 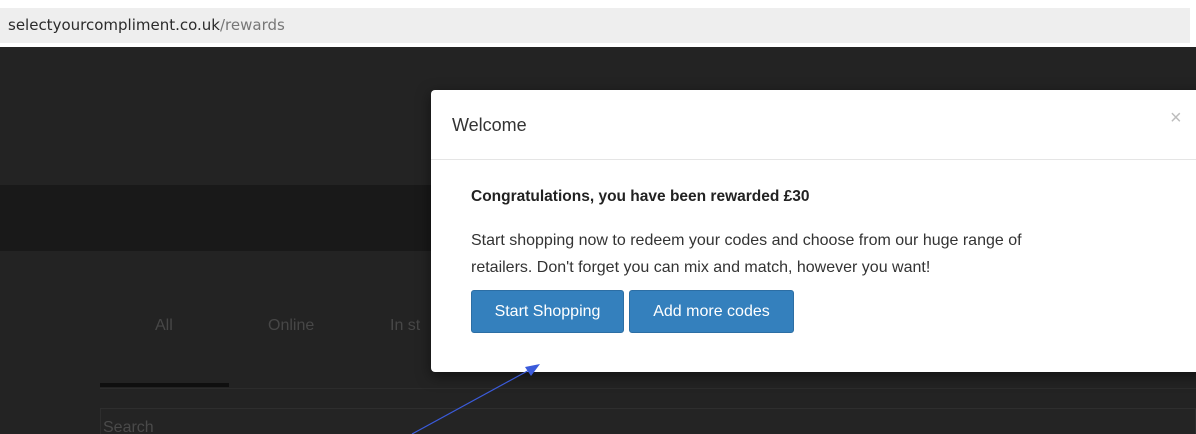 I want to click on url-domain: selectyourcompliment.co.uk, so click(x=114, y=25).